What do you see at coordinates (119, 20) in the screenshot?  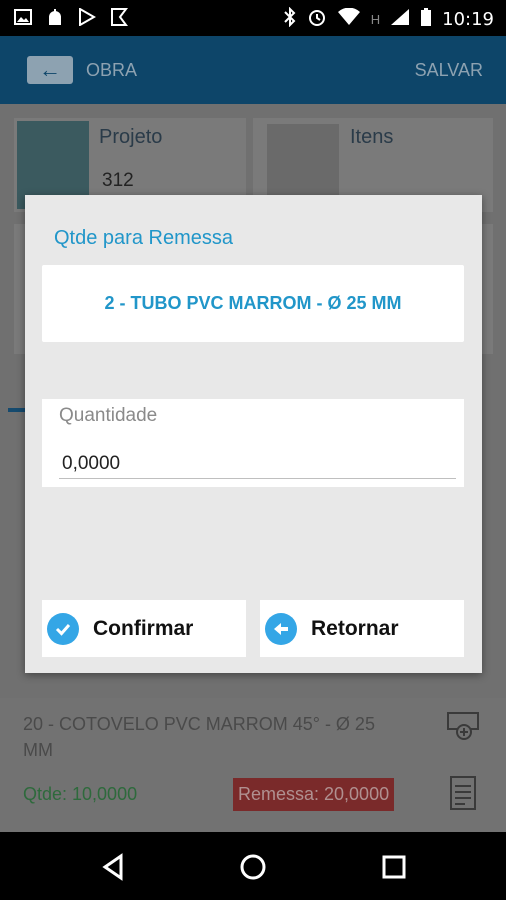 I see `check-app-icon` at bounding box center [119, 20].